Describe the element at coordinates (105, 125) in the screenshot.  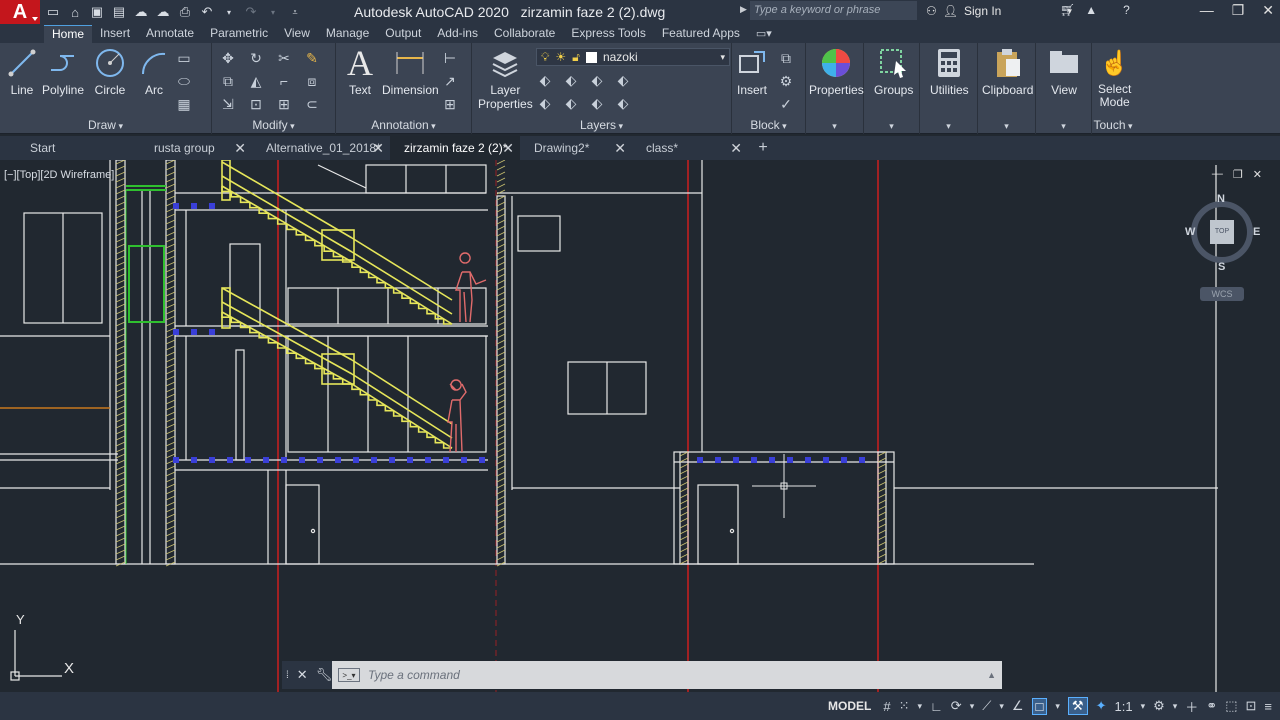
I see `draw-panel-title: Draw` at that location.